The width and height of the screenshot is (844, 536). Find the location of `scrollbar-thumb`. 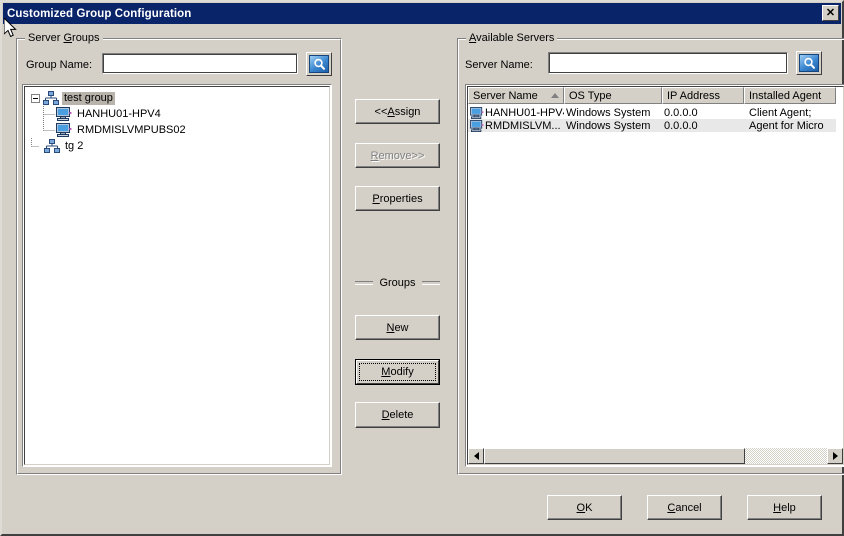

scrollbar-thumb is located at coordinates (614, 456).